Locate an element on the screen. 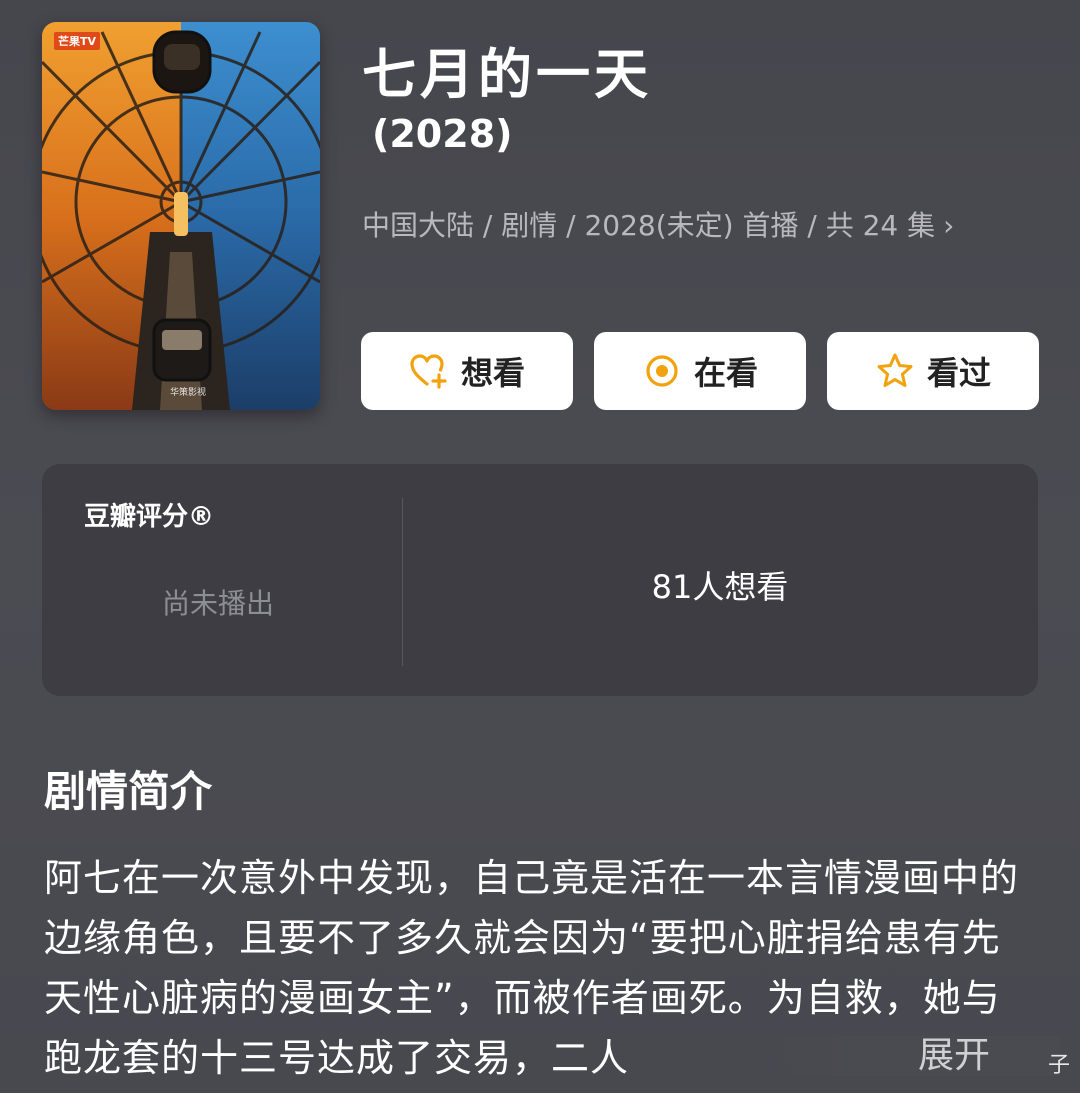  synopsis-heading: 剧情简介 is located at coordinates (128, 791).